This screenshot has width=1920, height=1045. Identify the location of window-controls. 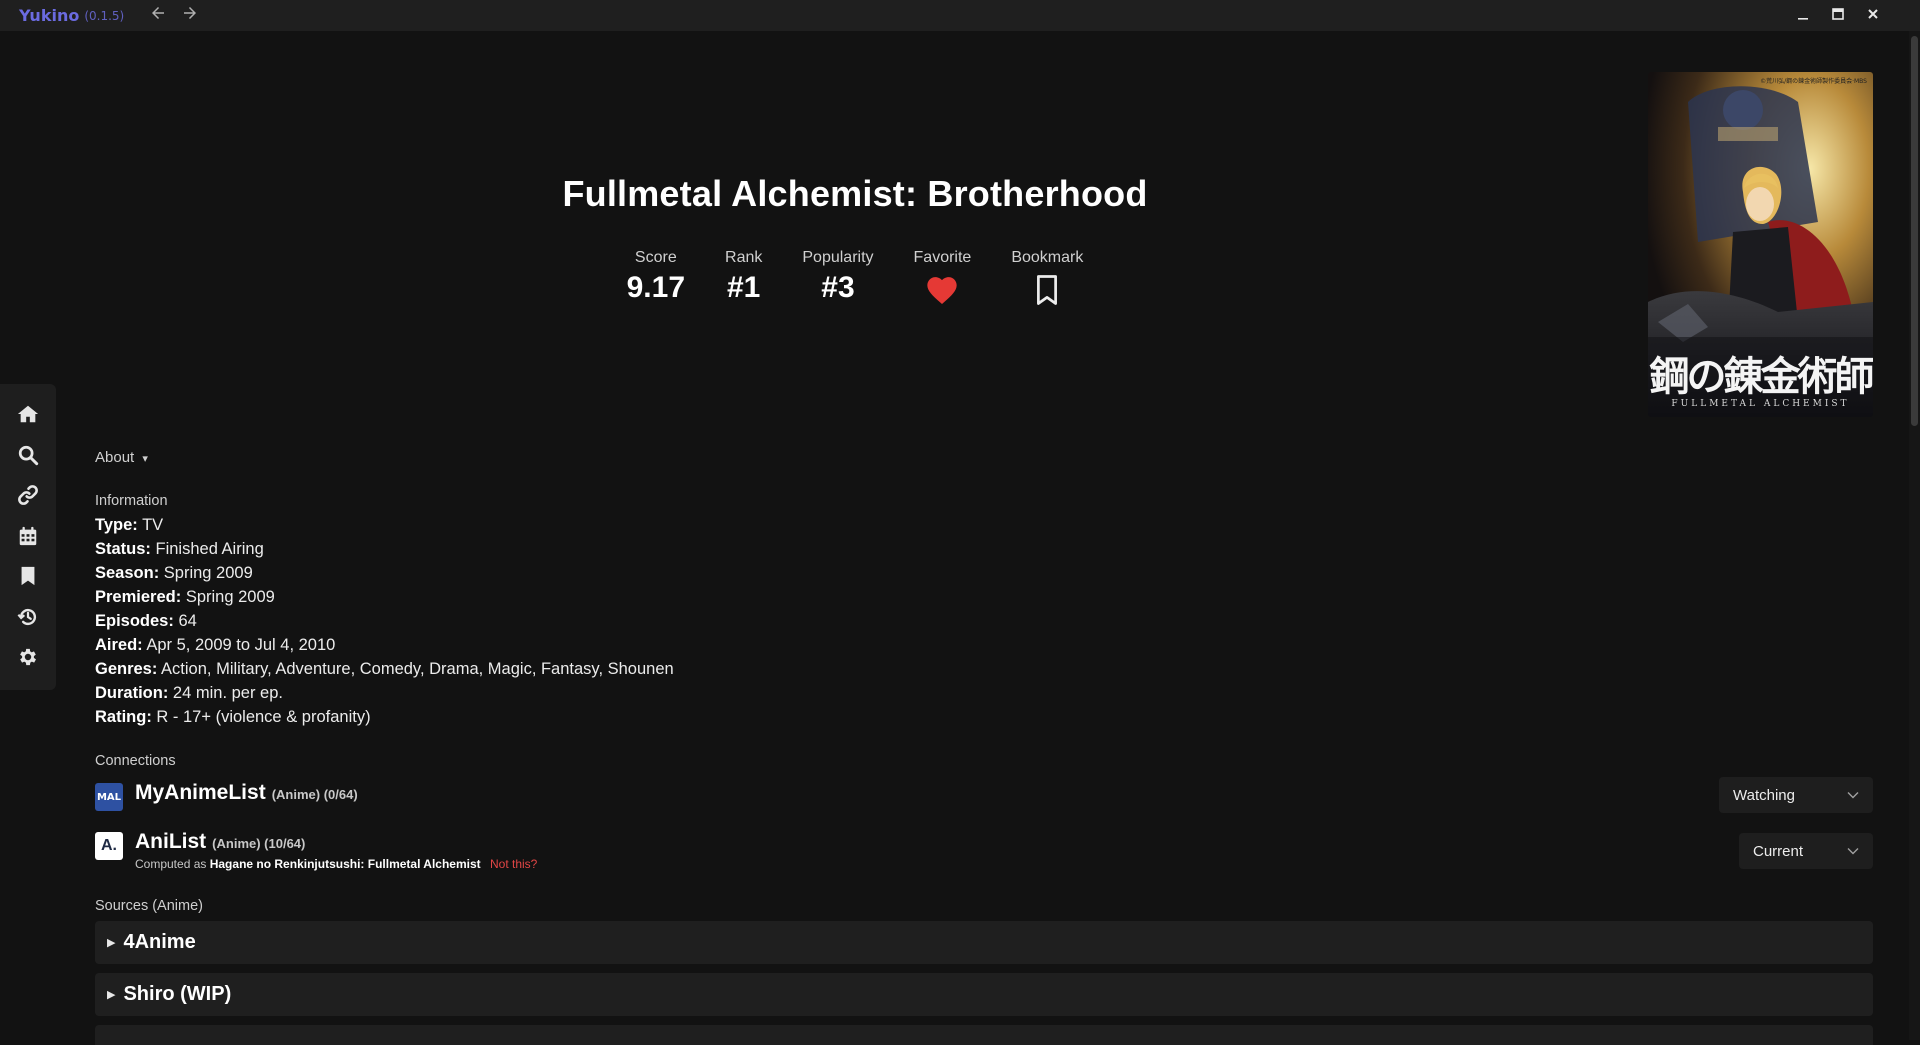
(1837, 15).